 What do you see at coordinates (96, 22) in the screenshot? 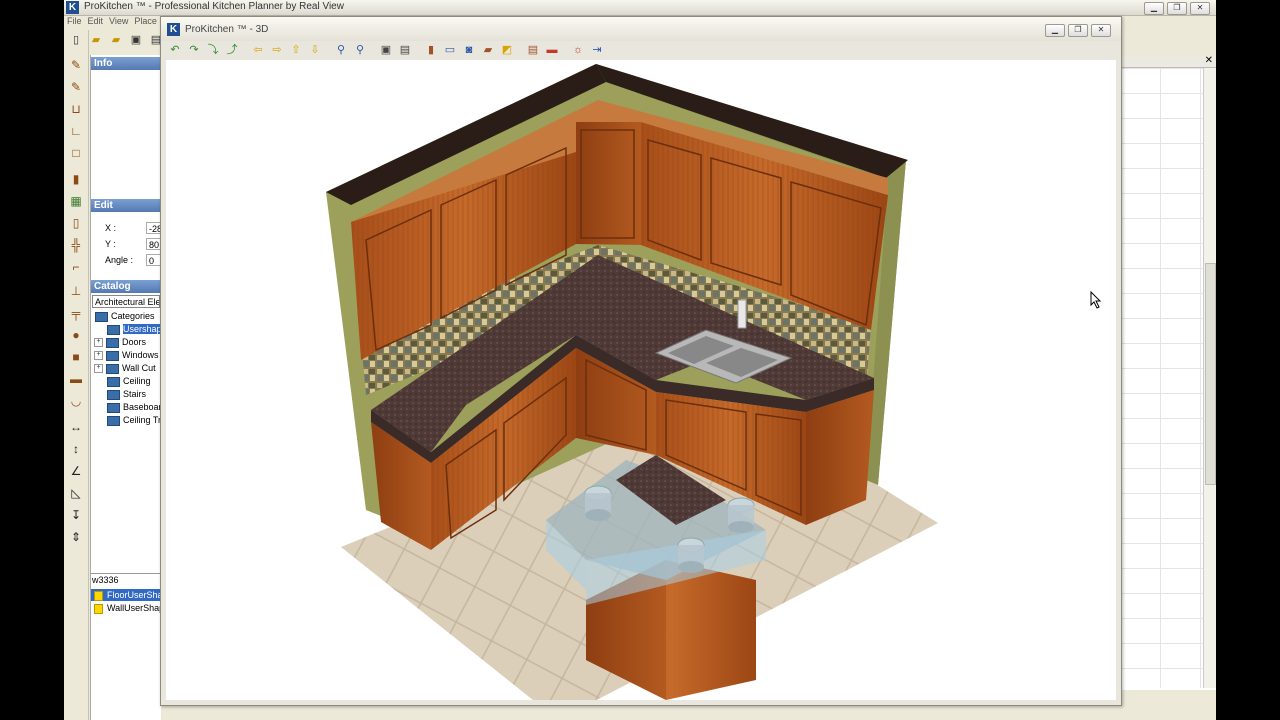
I see `menu-edit: Edit` at bounding box center [96, 22].